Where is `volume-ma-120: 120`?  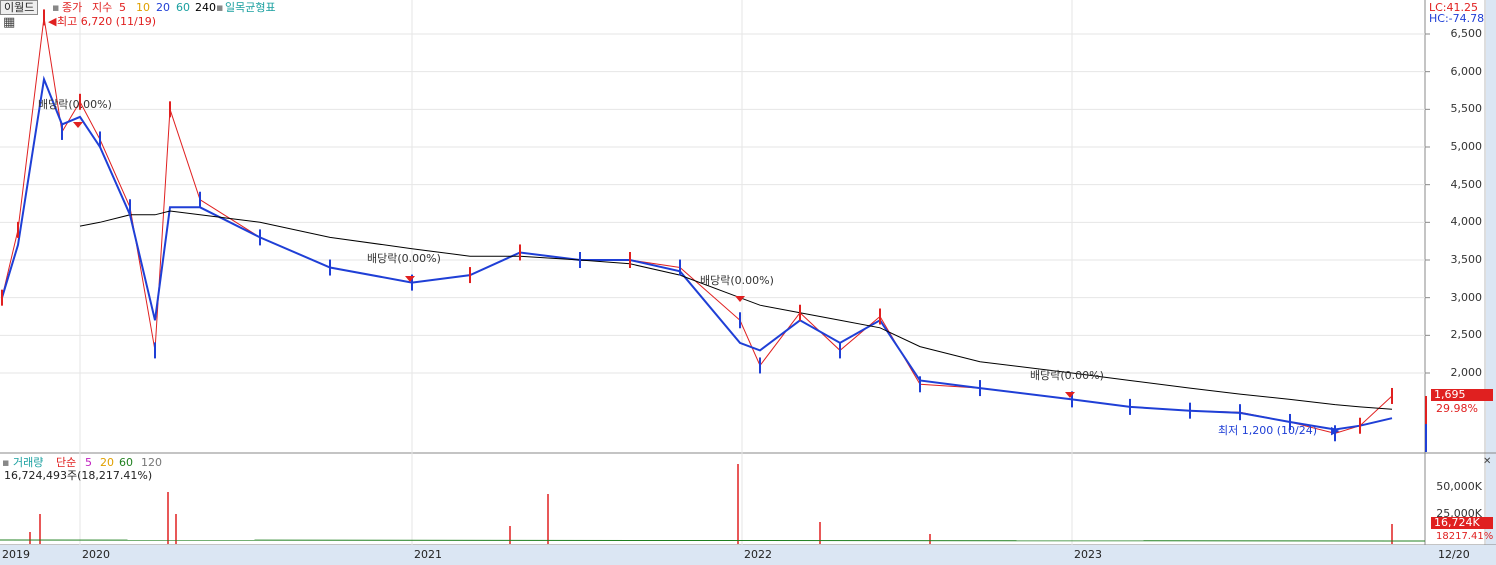
volume-ma-120: 120 is located at coordinates (151, 462).